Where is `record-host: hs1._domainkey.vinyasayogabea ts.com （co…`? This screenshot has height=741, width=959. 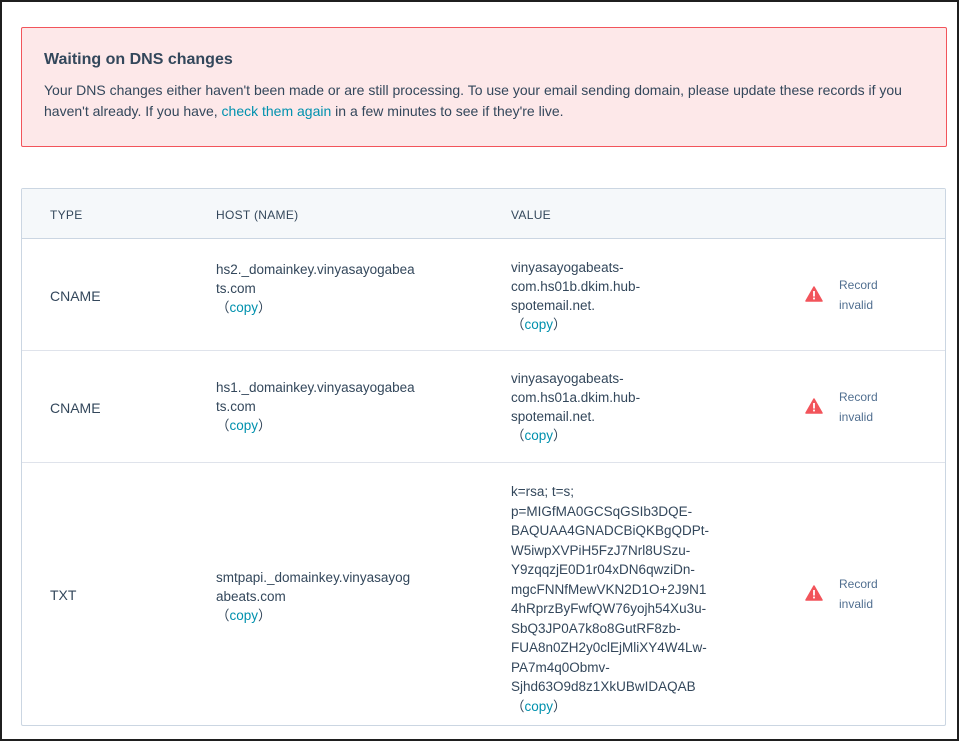 record-host: hs1._domainkey.vinyasayogabea ts.com （co… is located at coordinates (346, 406).